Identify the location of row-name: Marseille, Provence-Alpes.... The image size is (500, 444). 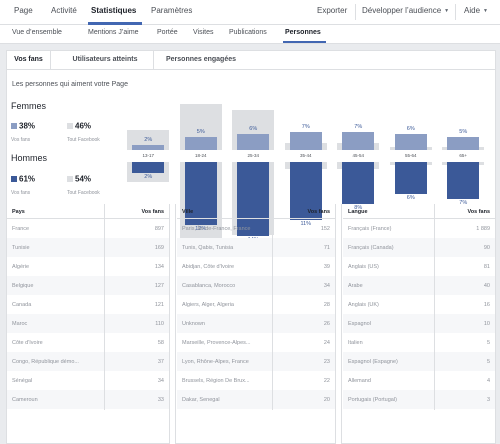
(216, 343).